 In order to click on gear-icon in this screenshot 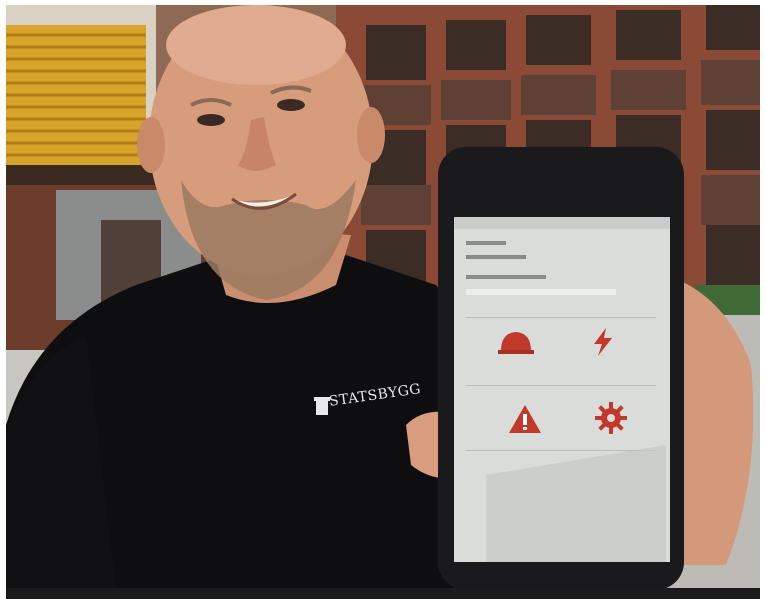, I will do `click(611, 418)`.